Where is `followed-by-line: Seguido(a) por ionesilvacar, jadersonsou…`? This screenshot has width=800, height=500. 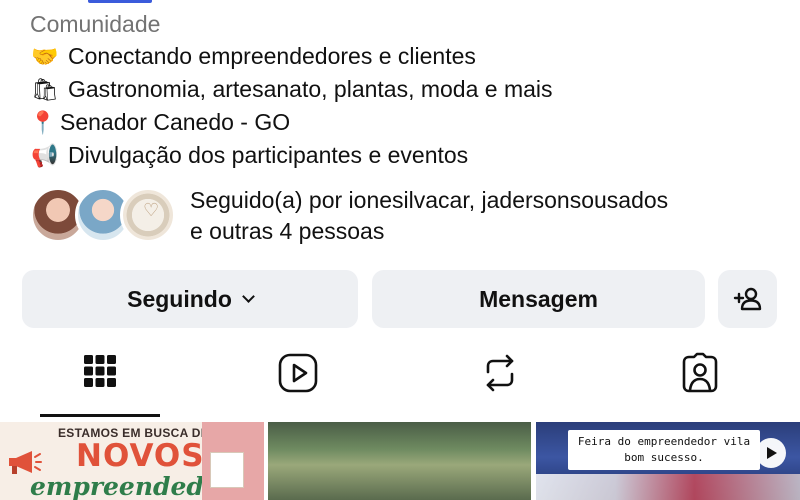 followed-by-line: Seguido(a) por ionesilvacar, jadersonsou… is located at coordinates (429, 200).